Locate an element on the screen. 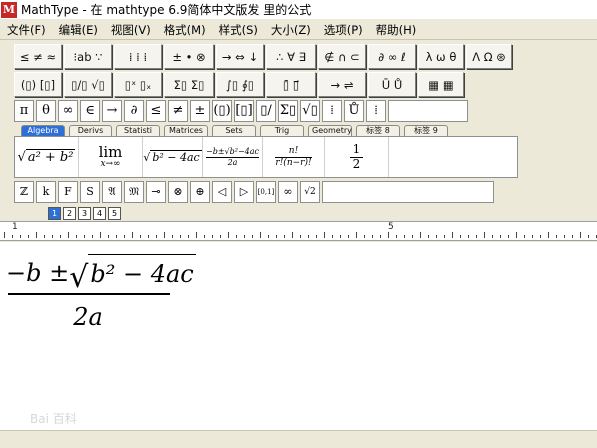  menu-options: 选项(P) is located at coordinates (343, 30).